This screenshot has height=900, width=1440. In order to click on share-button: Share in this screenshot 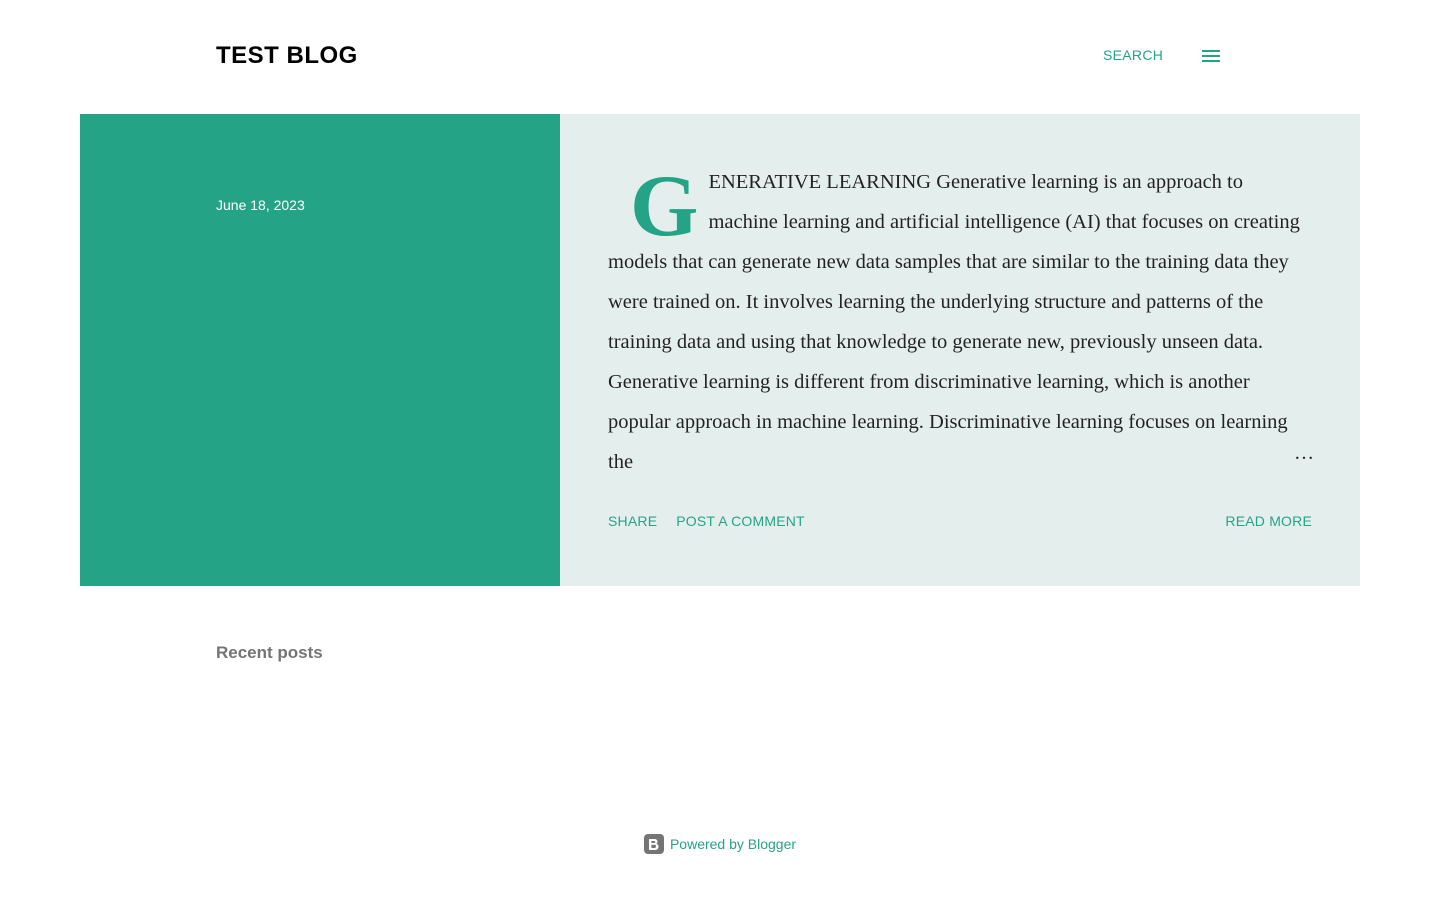, I will do `click(632, 521)`.